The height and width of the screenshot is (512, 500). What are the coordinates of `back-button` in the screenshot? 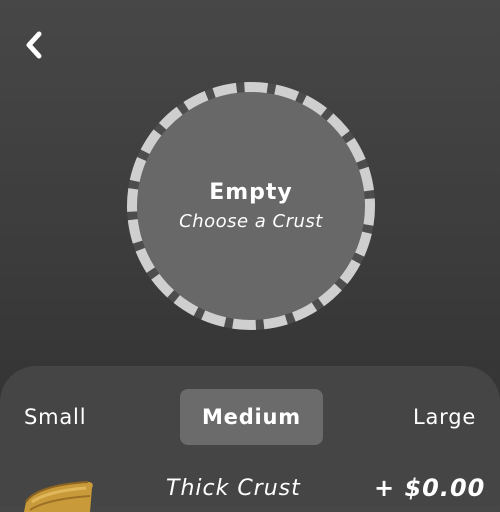 It's located at (34, 45).